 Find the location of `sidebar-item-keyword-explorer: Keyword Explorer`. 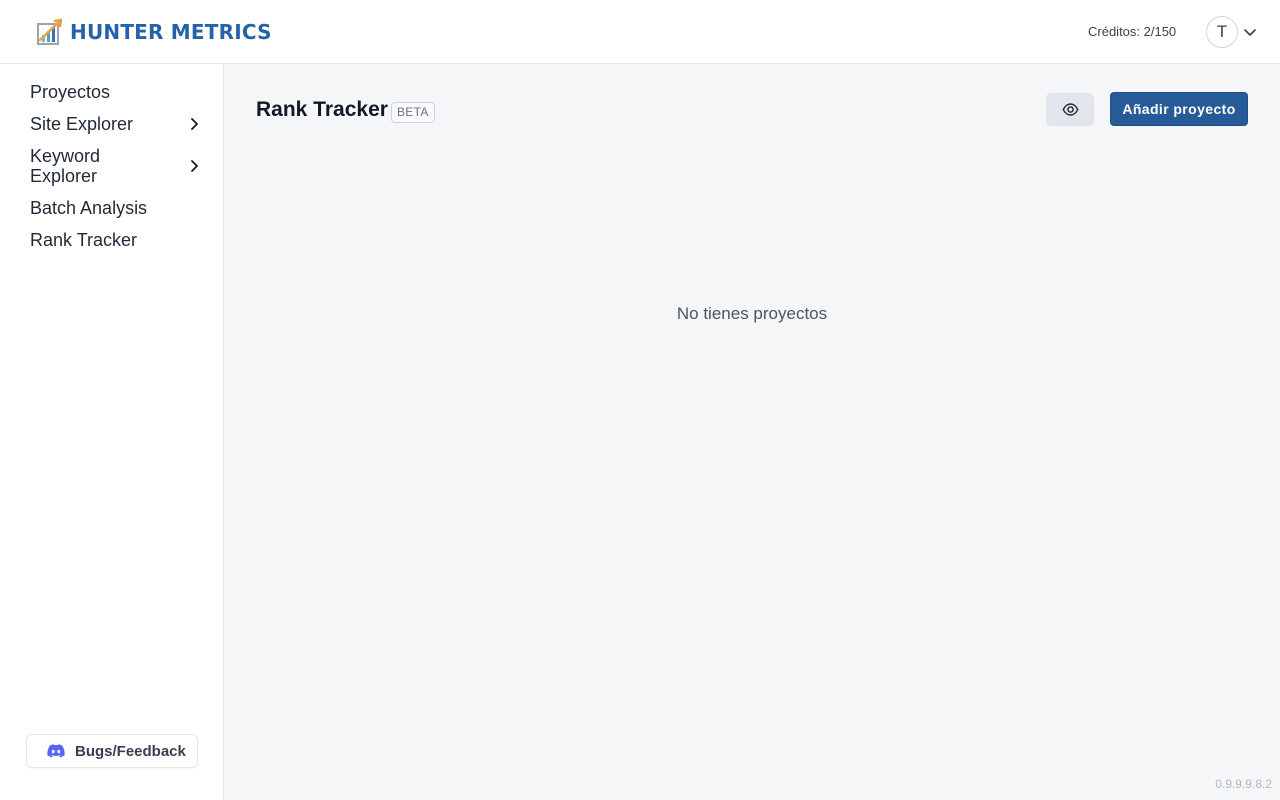

sidebar-item-keyword-explorer: Keyword Explorer is located at coordinates (118, 166).